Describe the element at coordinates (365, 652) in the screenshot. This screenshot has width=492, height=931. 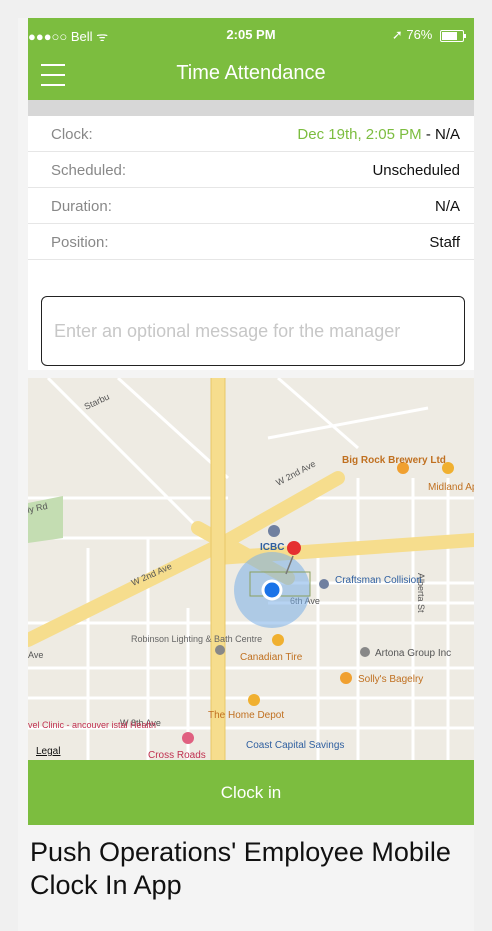
I see `artona-poi-icon` at that location.